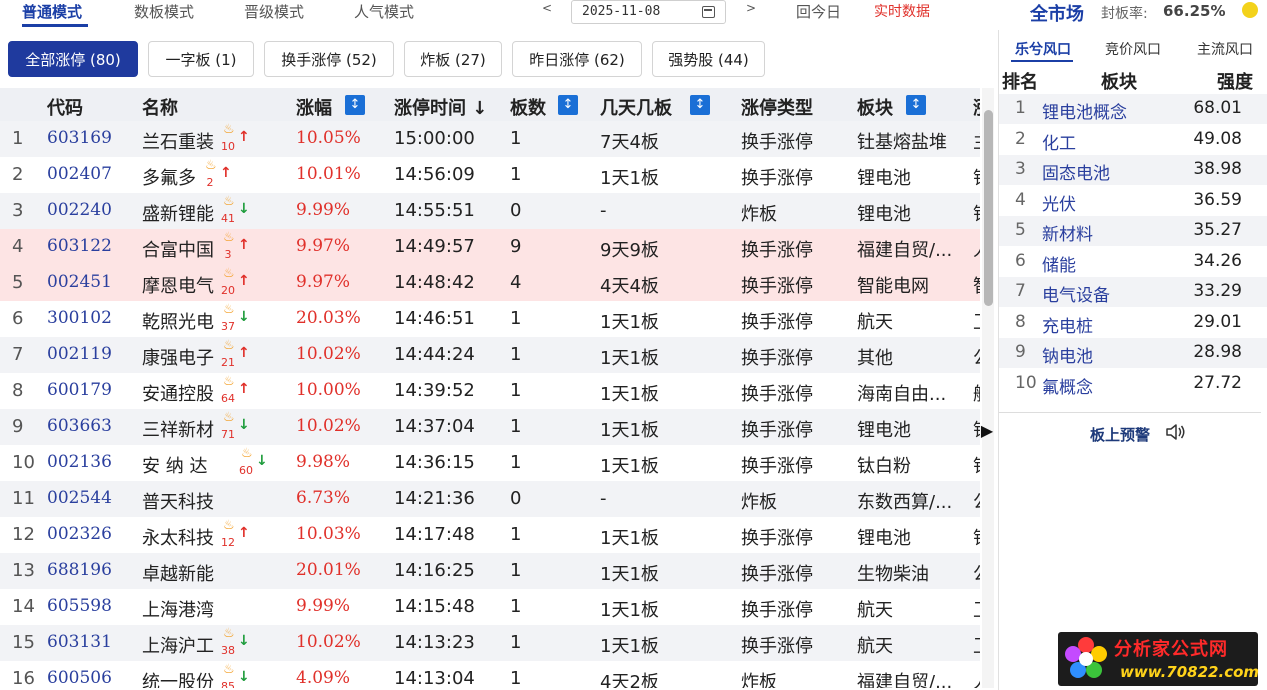 The height and width of the screenshot is (690, 1267). Describe the element at coordinates (178, 573) in the screenshot. I see `stock-name: 卓越新能` at that location.